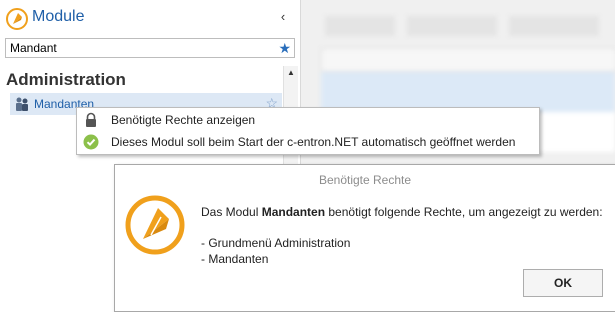  I want to click on grid-header, so click(468, 60).